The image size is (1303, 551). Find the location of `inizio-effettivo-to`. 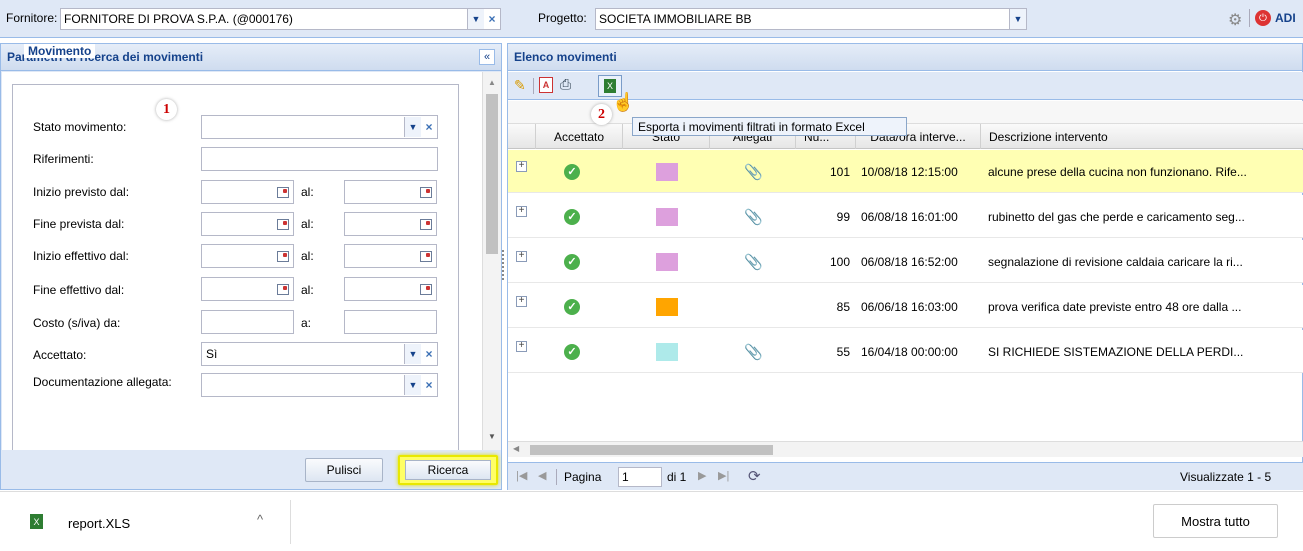

inizio-effettivo-to is located at coordinates (390, 256).